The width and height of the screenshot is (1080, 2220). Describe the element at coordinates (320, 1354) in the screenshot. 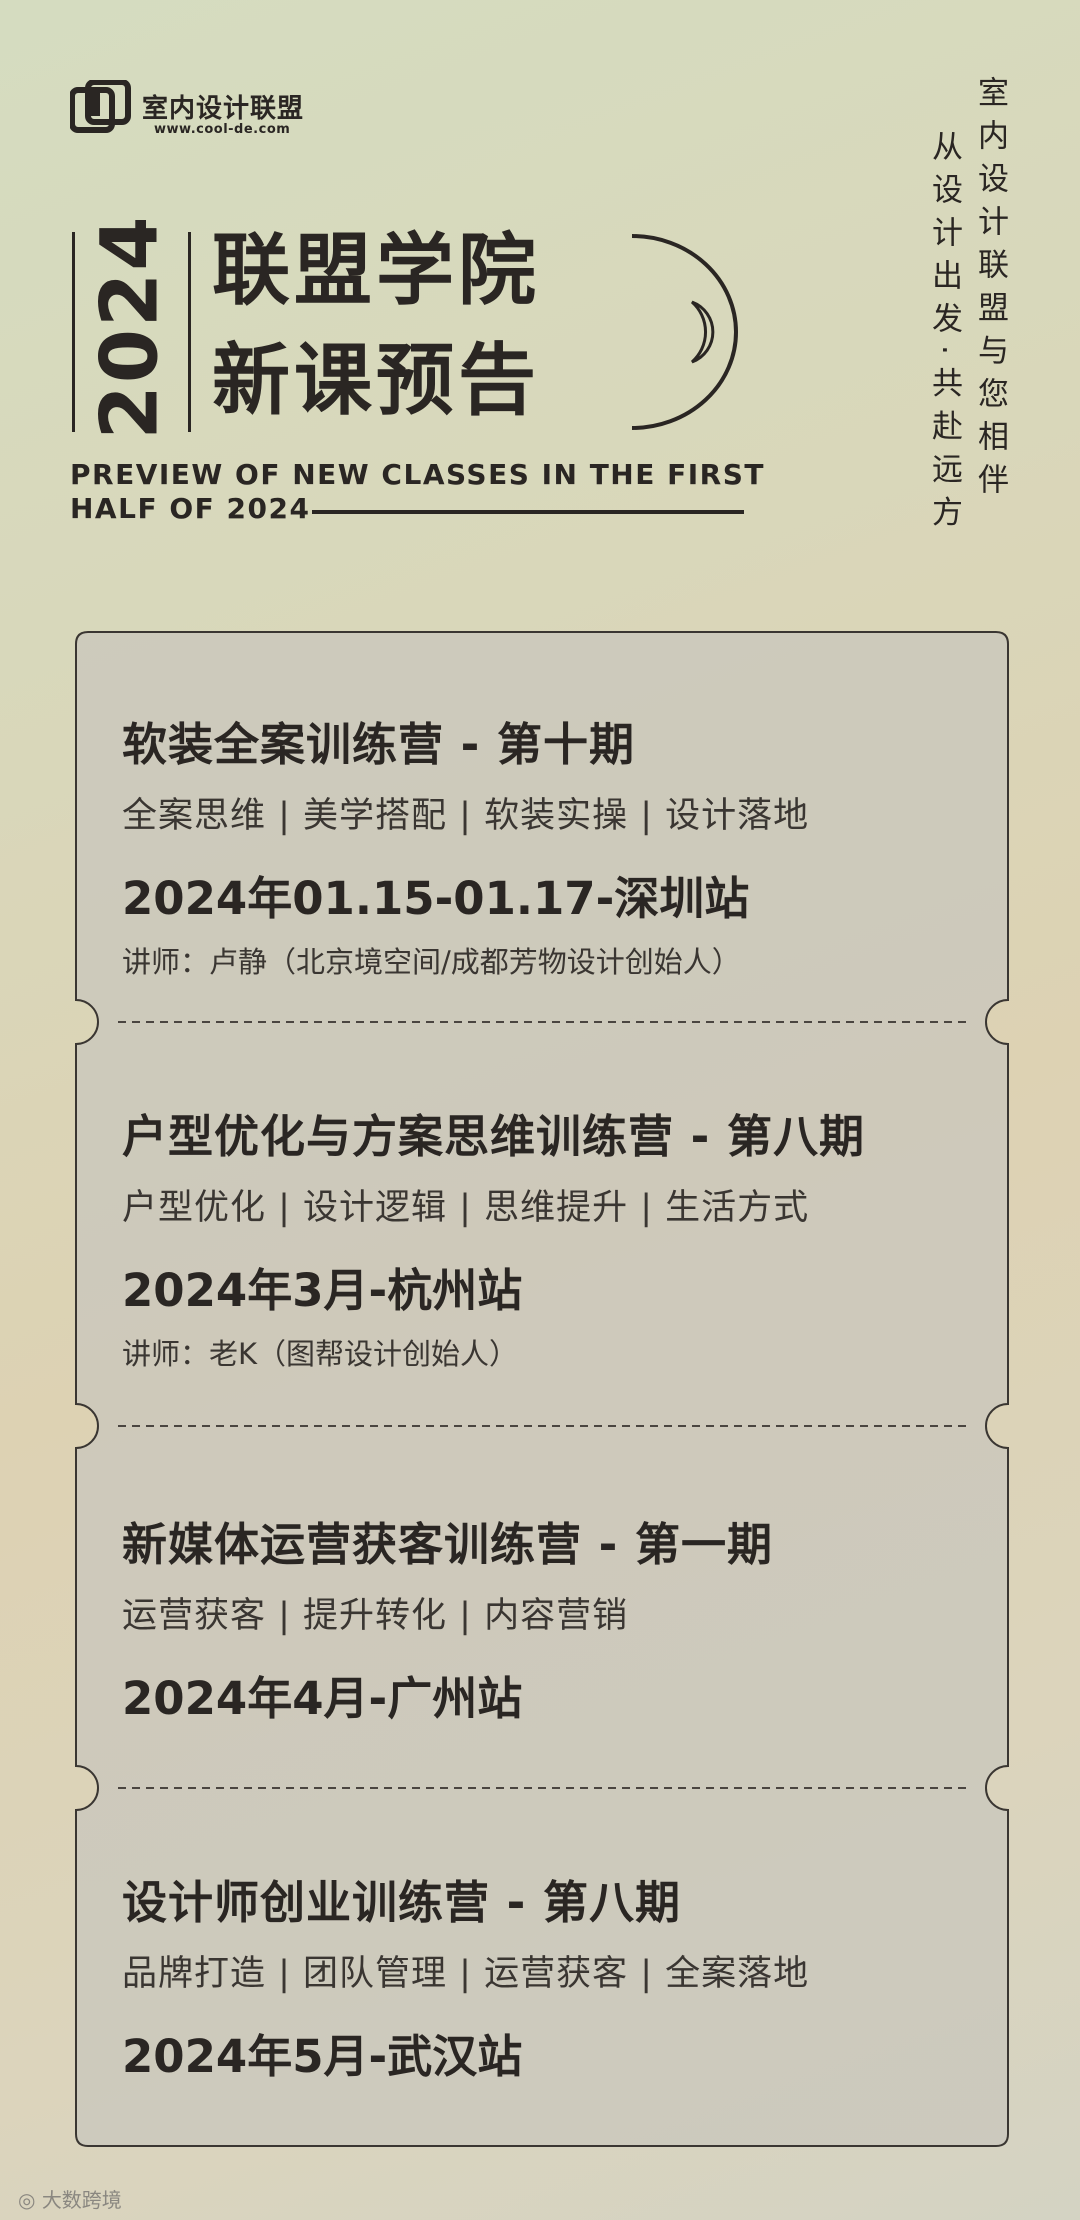

I see `course-lecturer: 讲师：老K（图帮设计创始人）` at that location.